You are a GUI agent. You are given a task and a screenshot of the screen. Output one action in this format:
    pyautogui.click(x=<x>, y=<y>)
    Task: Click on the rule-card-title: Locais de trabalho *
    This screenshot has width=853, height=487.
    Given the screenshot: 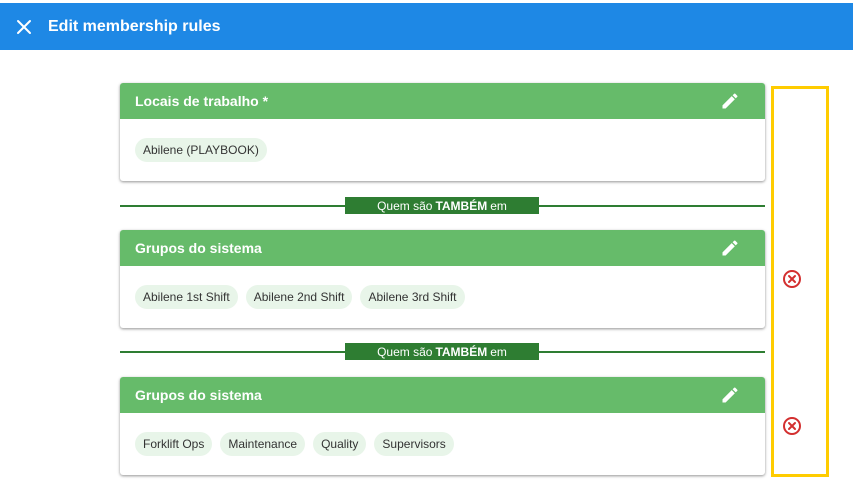 What is the action you would take?
    pyautogui.click(x=202, y=101)
    